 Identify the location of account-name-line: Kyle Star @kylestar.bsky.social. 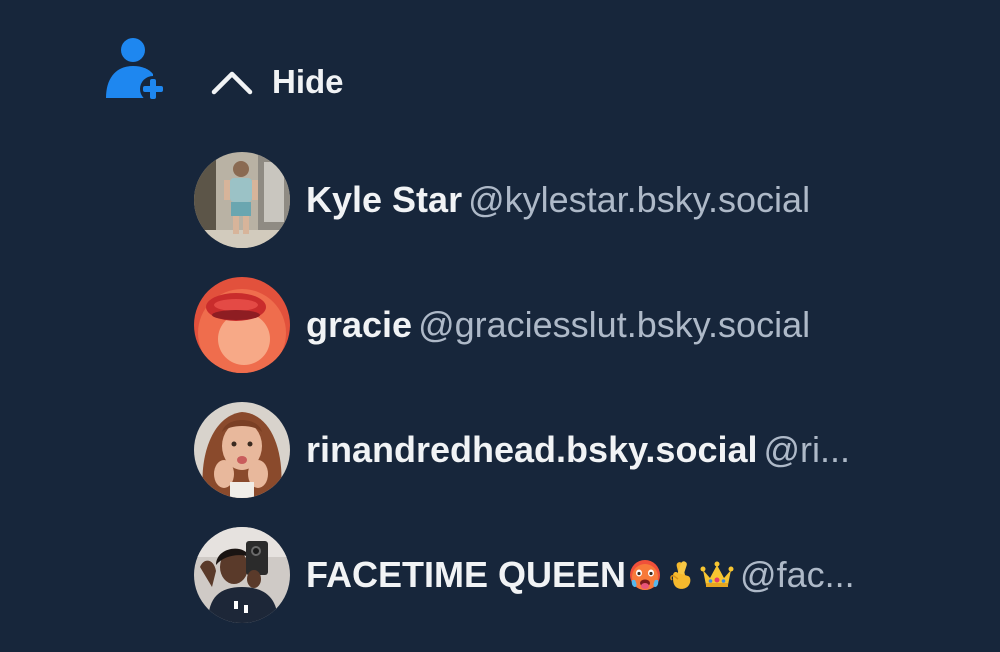
(558, 200).